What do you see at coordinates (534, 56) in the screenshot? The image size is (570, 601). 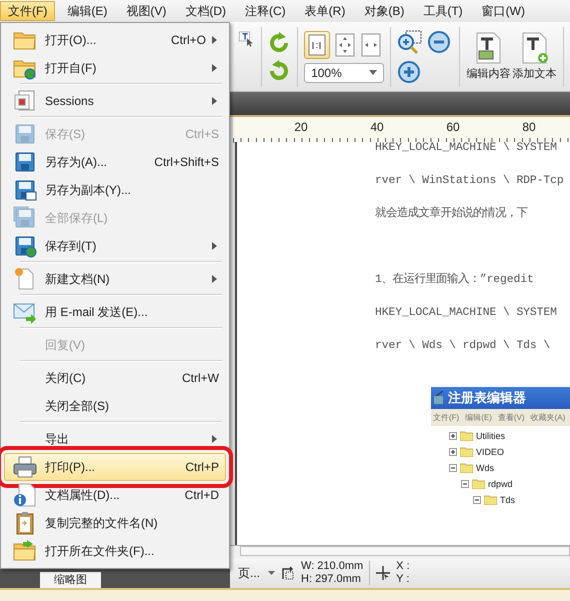 I see `toolbar-button: 添加文本` at bounding box center [534, 56].